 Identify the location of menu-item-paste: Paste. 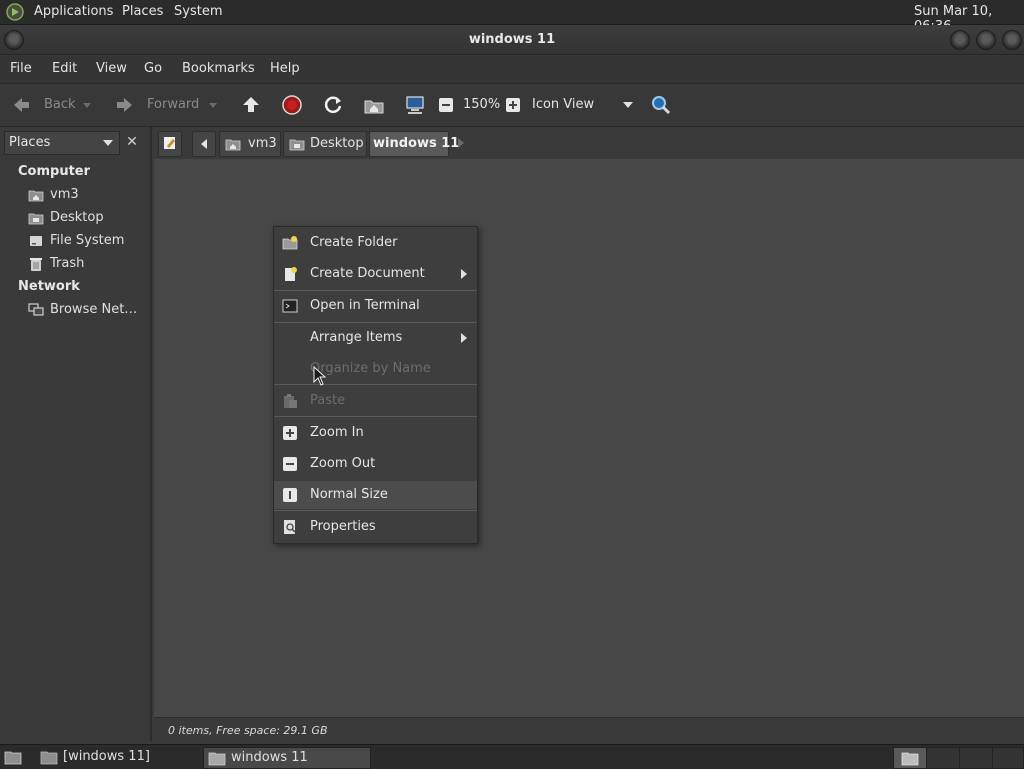
(375, 401).